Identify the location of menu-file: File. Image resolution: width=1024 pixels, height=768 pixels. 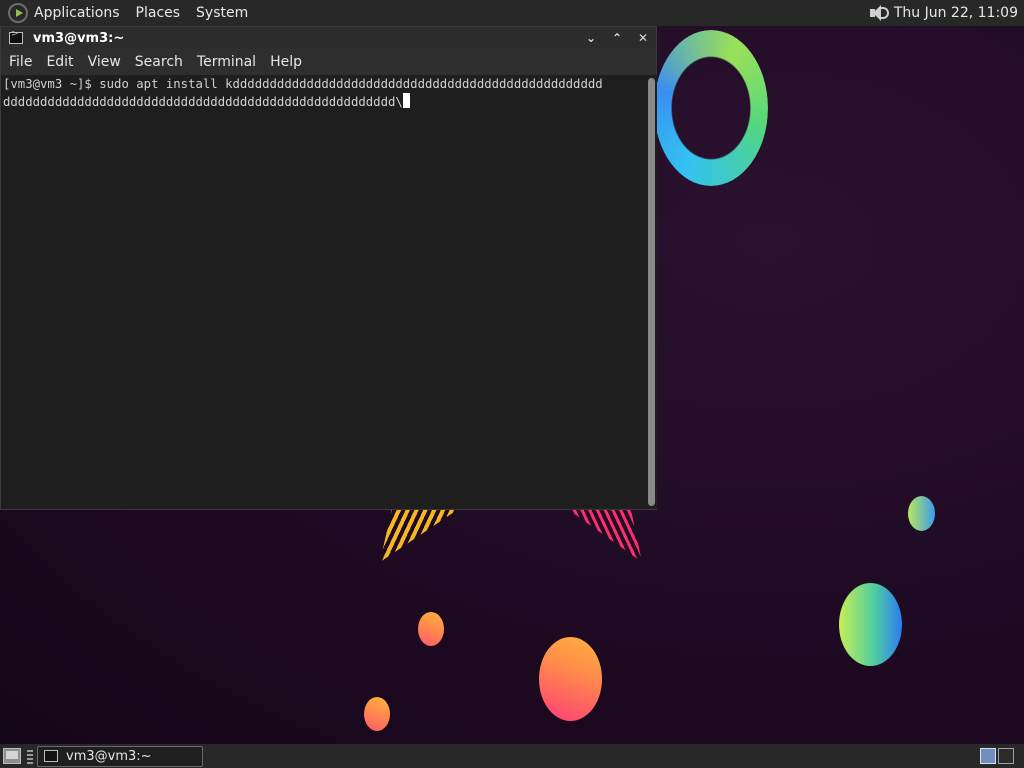
(20, 62).